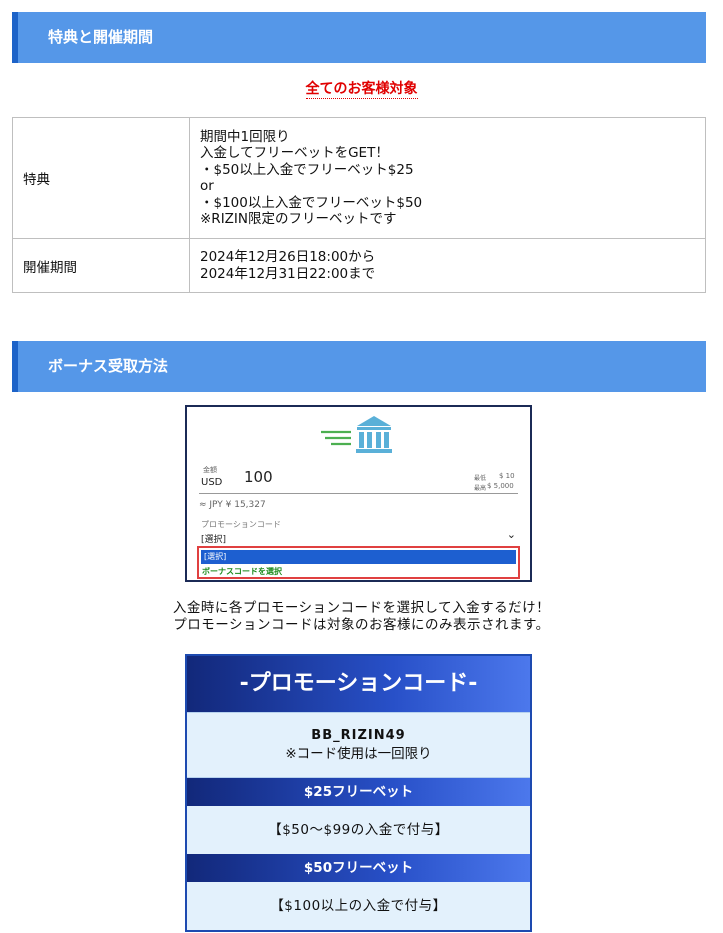 Image resolution: width=723 pixels, height=933 pixels. Describe the element at coordinates (311, 202) in the screenshot. I see `bonus-line: ・$100以上入金でフリーベット$50` at that location.